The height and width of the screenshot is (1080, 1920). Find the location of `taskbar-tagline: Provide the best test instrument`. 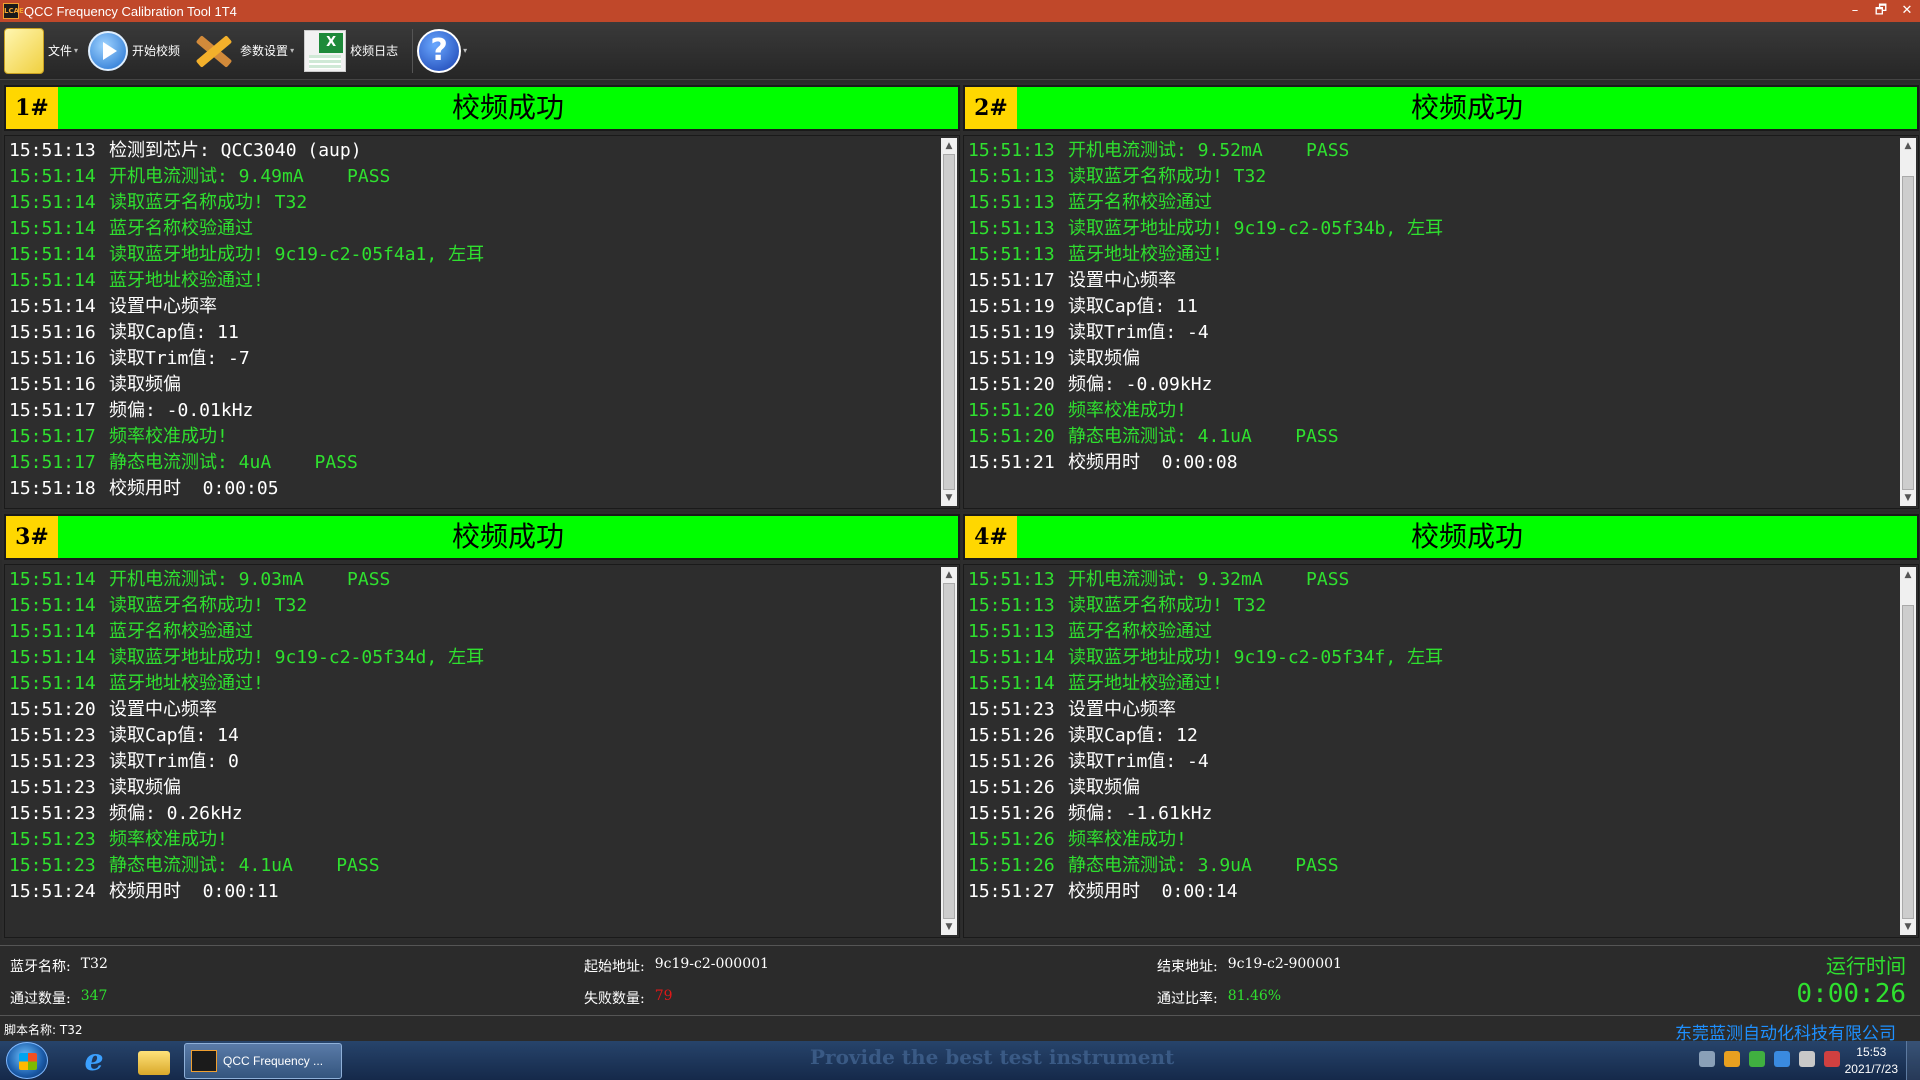

taskbar-tagline: Provide the best test instrument is located at coordinates (992, 1057).